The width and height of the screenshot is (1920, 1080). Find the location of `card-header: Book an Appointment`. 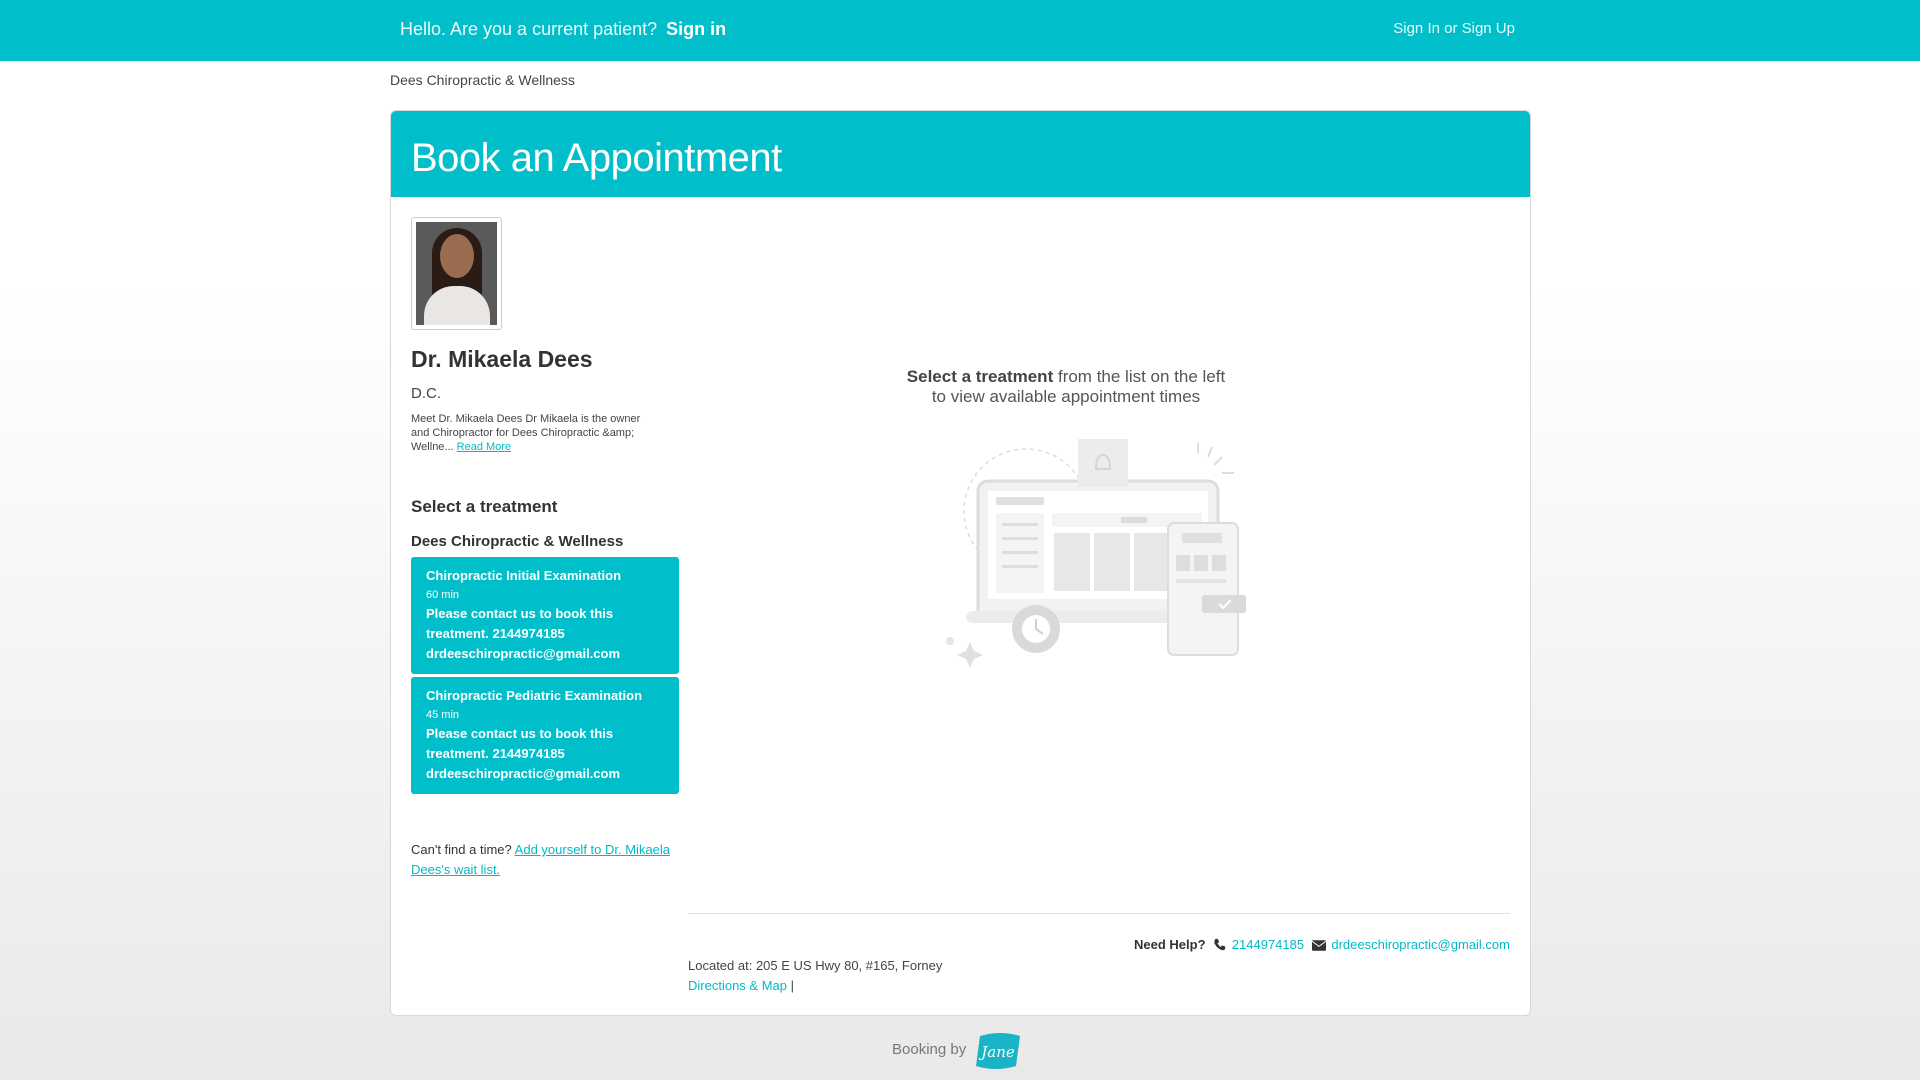

card-header: Book an Appointment is located at coordinates (960, 154).